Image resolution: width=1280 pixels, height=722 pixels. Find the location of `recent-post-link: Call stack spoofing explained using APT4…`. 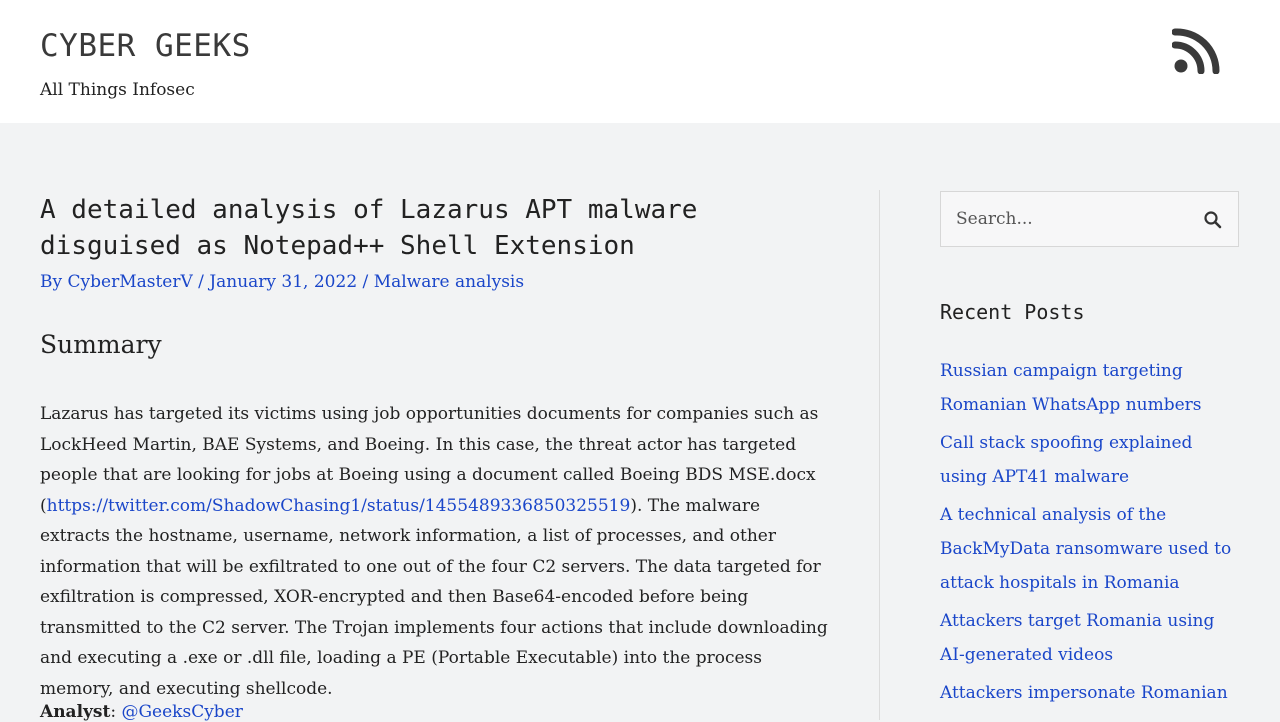

recent-post-link: Call stack spoofing explained using APT4… is located at coordinates (1066, 460).